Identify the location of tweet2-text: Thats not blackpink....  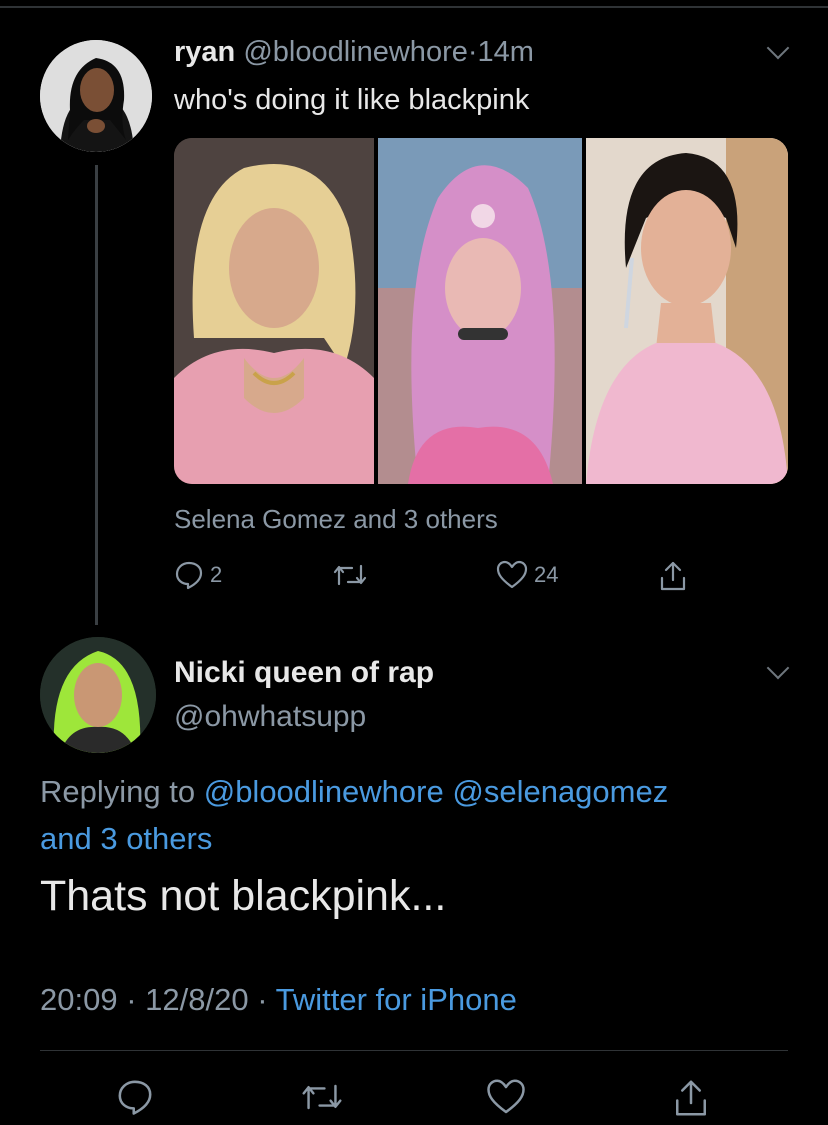
(243, 896).